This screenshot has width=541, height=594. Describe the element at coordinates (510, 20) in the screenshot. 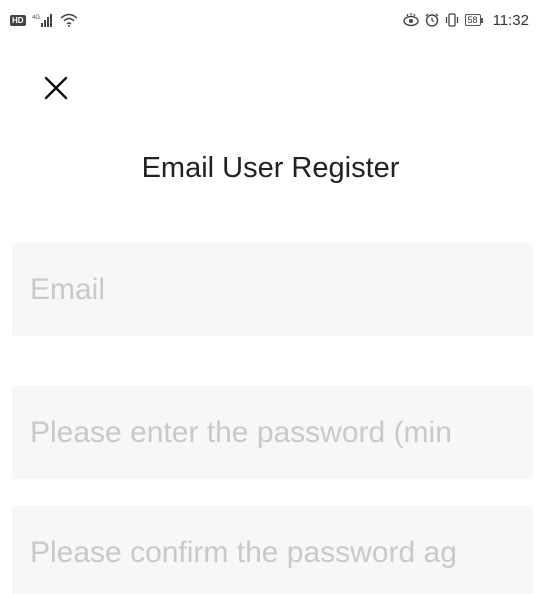

I see `status-time: 11:32` at that location.